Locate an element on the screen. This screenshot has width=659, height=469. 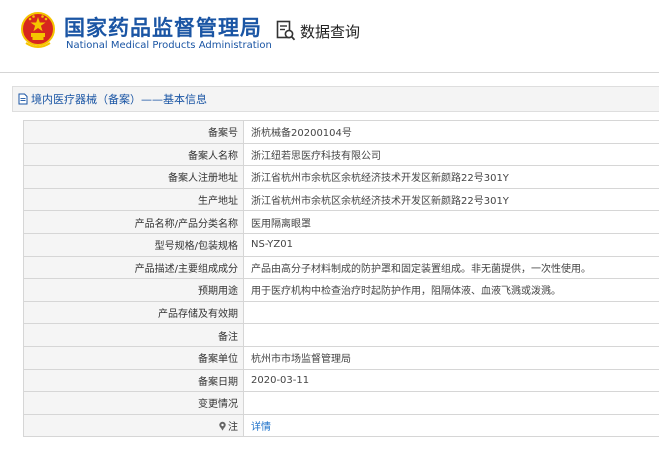
table-row: 产品名称/产品分类名称 医用隔离眼罩 is located at coordinates (341, 222).